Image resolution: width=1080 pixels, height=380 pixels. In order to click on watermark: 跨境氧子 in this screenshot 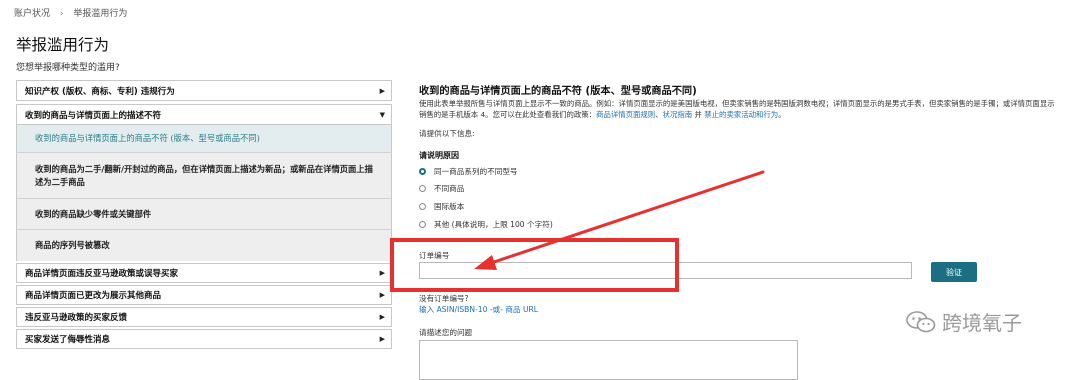, I will do `click(964, 321)`.